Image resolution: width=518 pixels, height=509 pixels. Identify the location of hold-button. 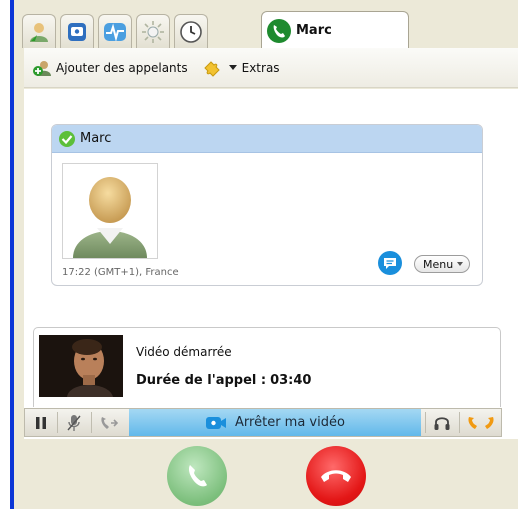
(41, 422).